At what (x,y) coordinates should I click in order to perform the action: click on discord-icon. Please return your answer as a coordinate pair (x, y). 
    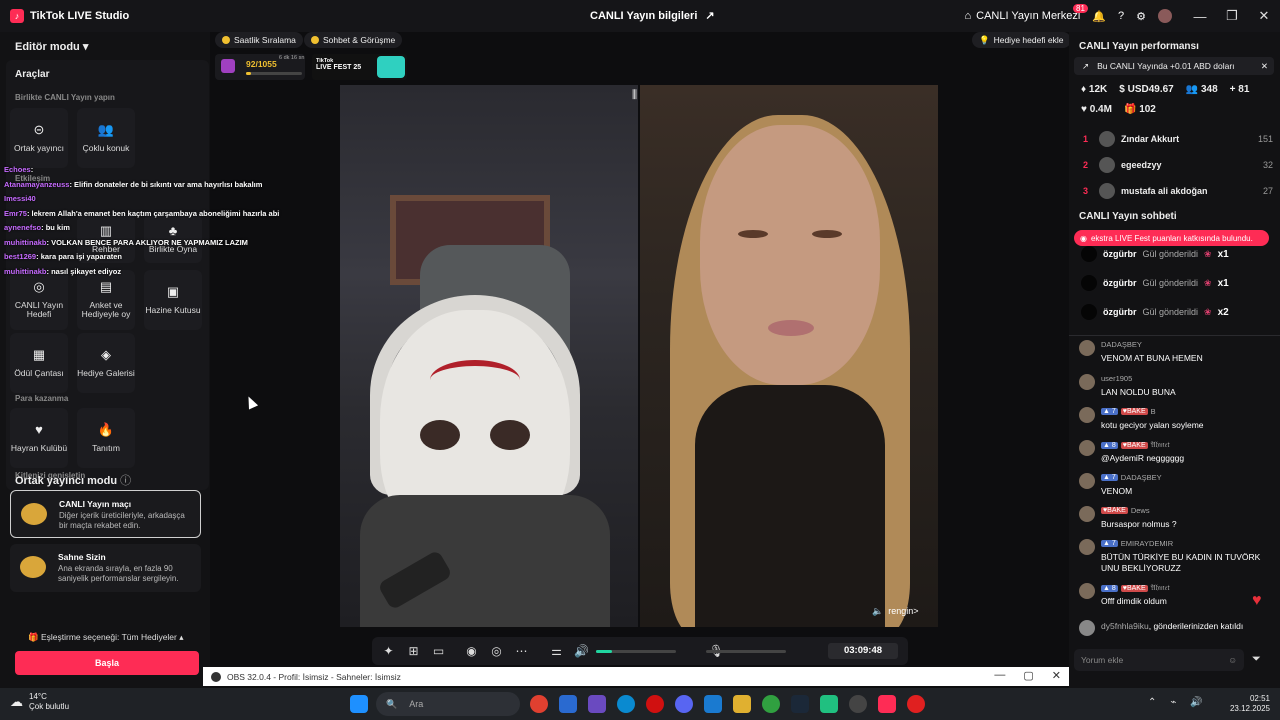
    Looking at the image, I should click on (684, 704).